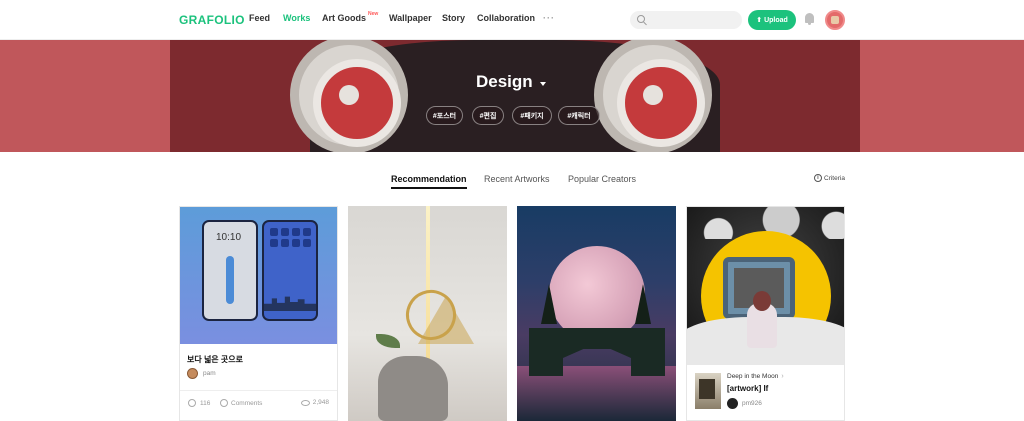  I want to click on nav-item-art-goods-label: Art Goods, so click(344, 18).